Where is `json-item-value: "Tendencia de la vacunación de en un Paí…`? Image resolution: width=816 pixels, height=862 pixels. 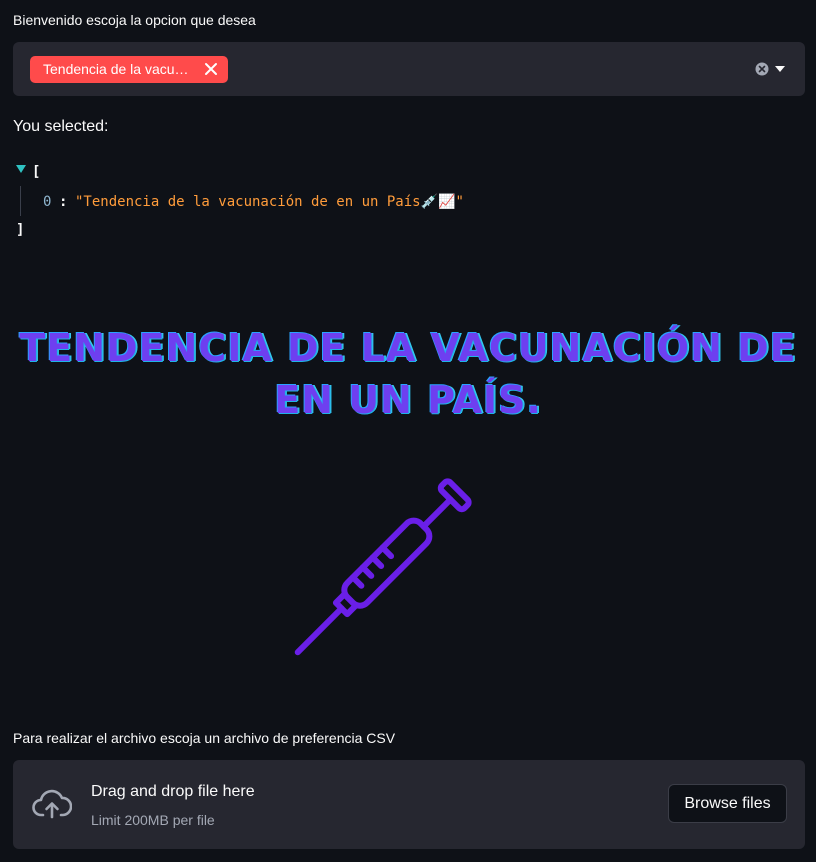 json-item-value: "Tendencia de la vacunación de en un Paí… is located at coordinates (269, 202).